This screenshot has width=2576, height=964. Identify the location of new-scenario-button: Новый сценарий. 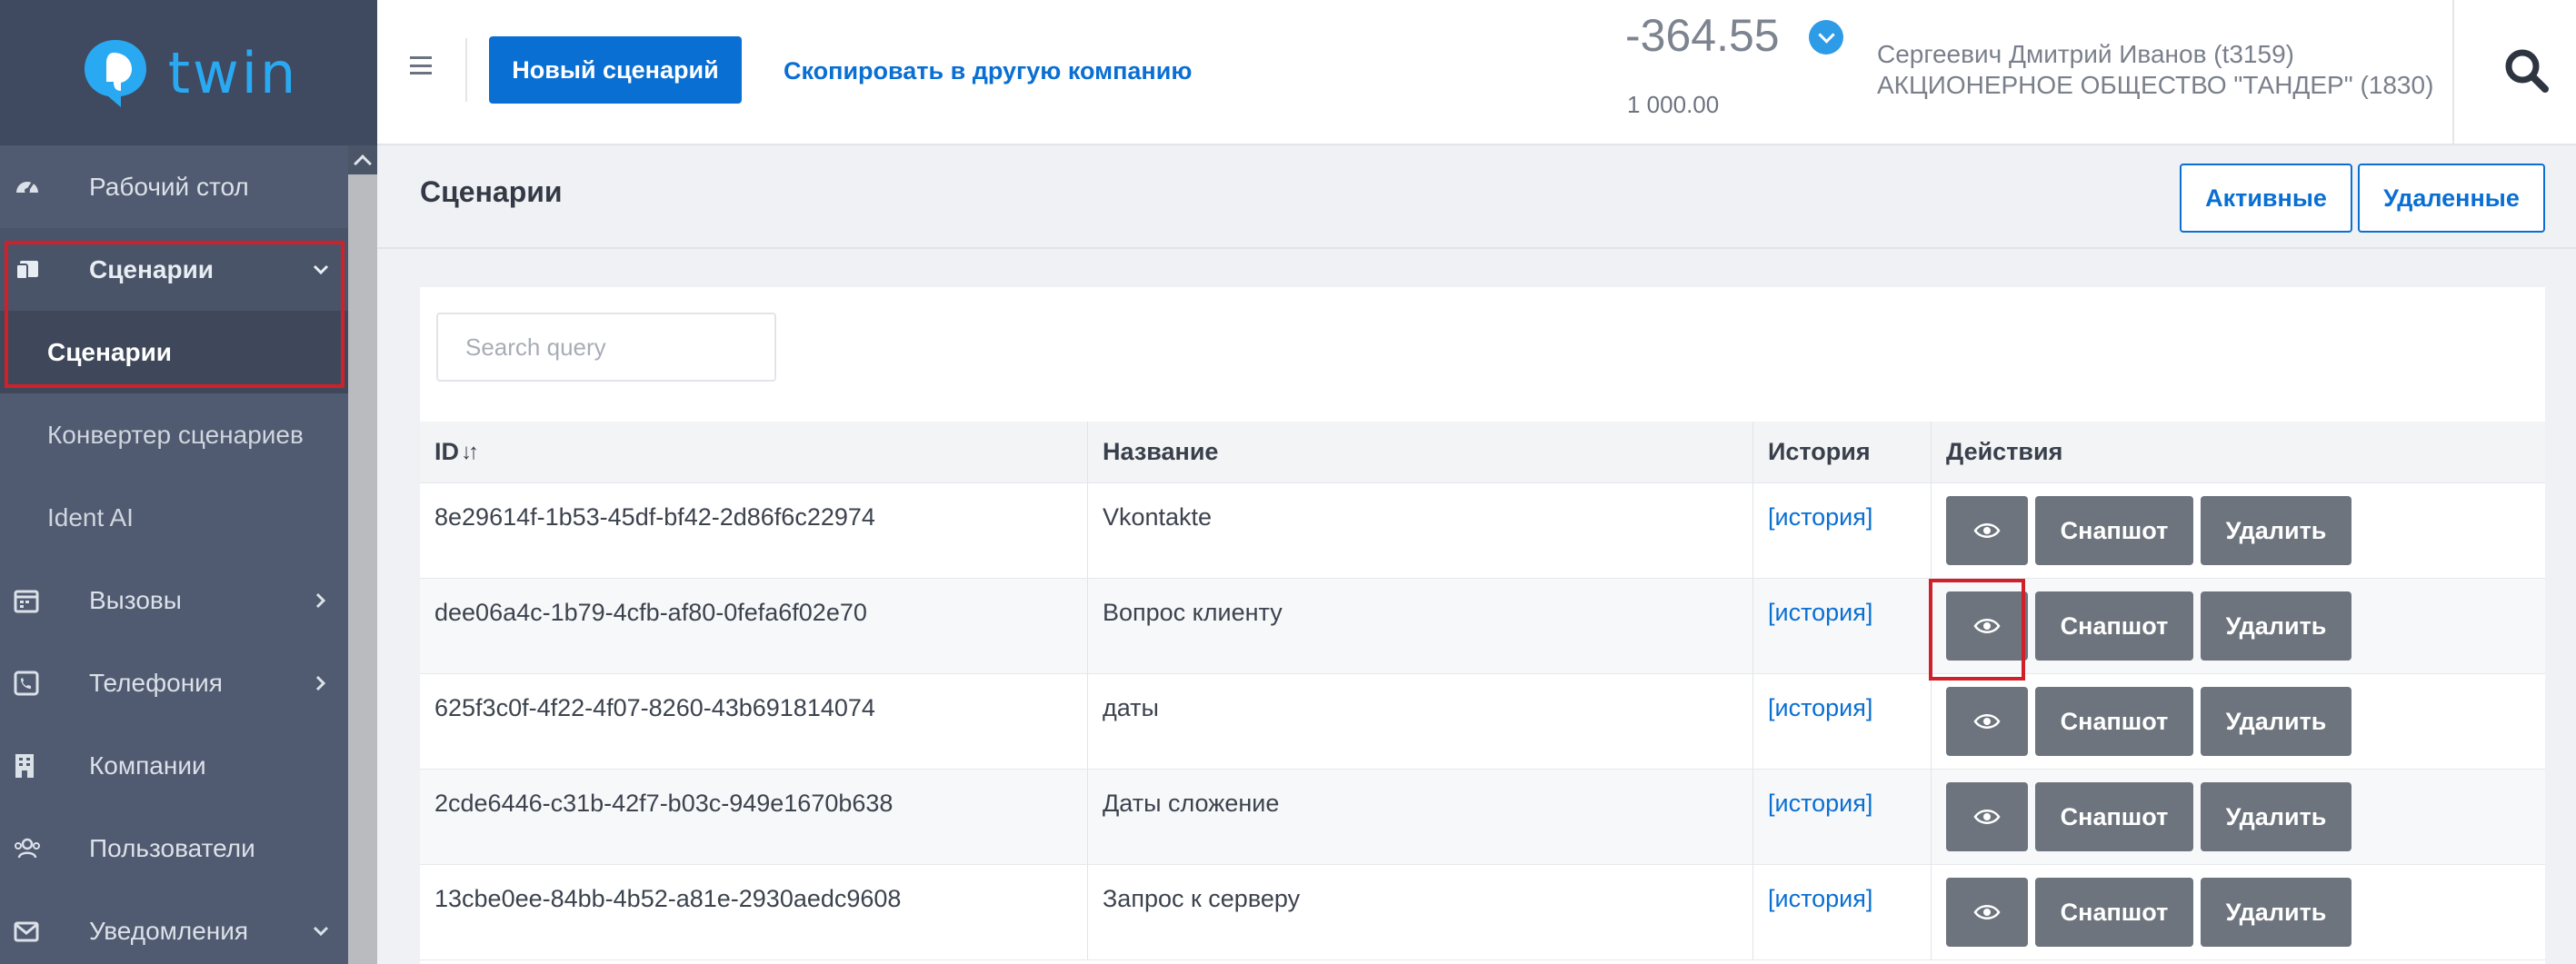
(615, 70).